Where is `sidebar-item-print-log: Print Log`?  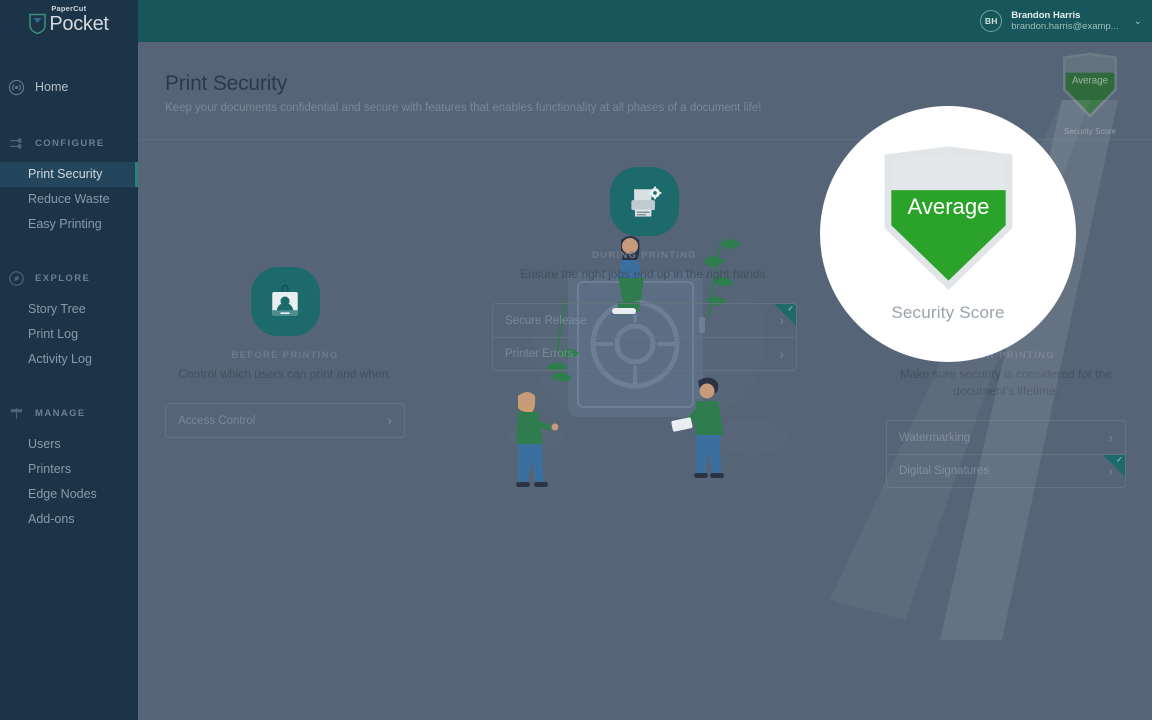 sidebar-item-print-log: Print Log is located at coordinates (69, 334).